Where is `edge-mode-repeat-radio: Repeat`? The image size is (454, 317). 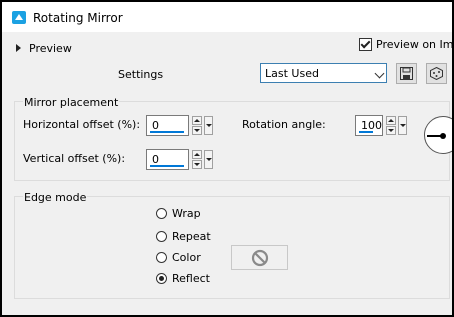
edge-mode-repeat-radio: Repeat is located at coordinates (183, 236).